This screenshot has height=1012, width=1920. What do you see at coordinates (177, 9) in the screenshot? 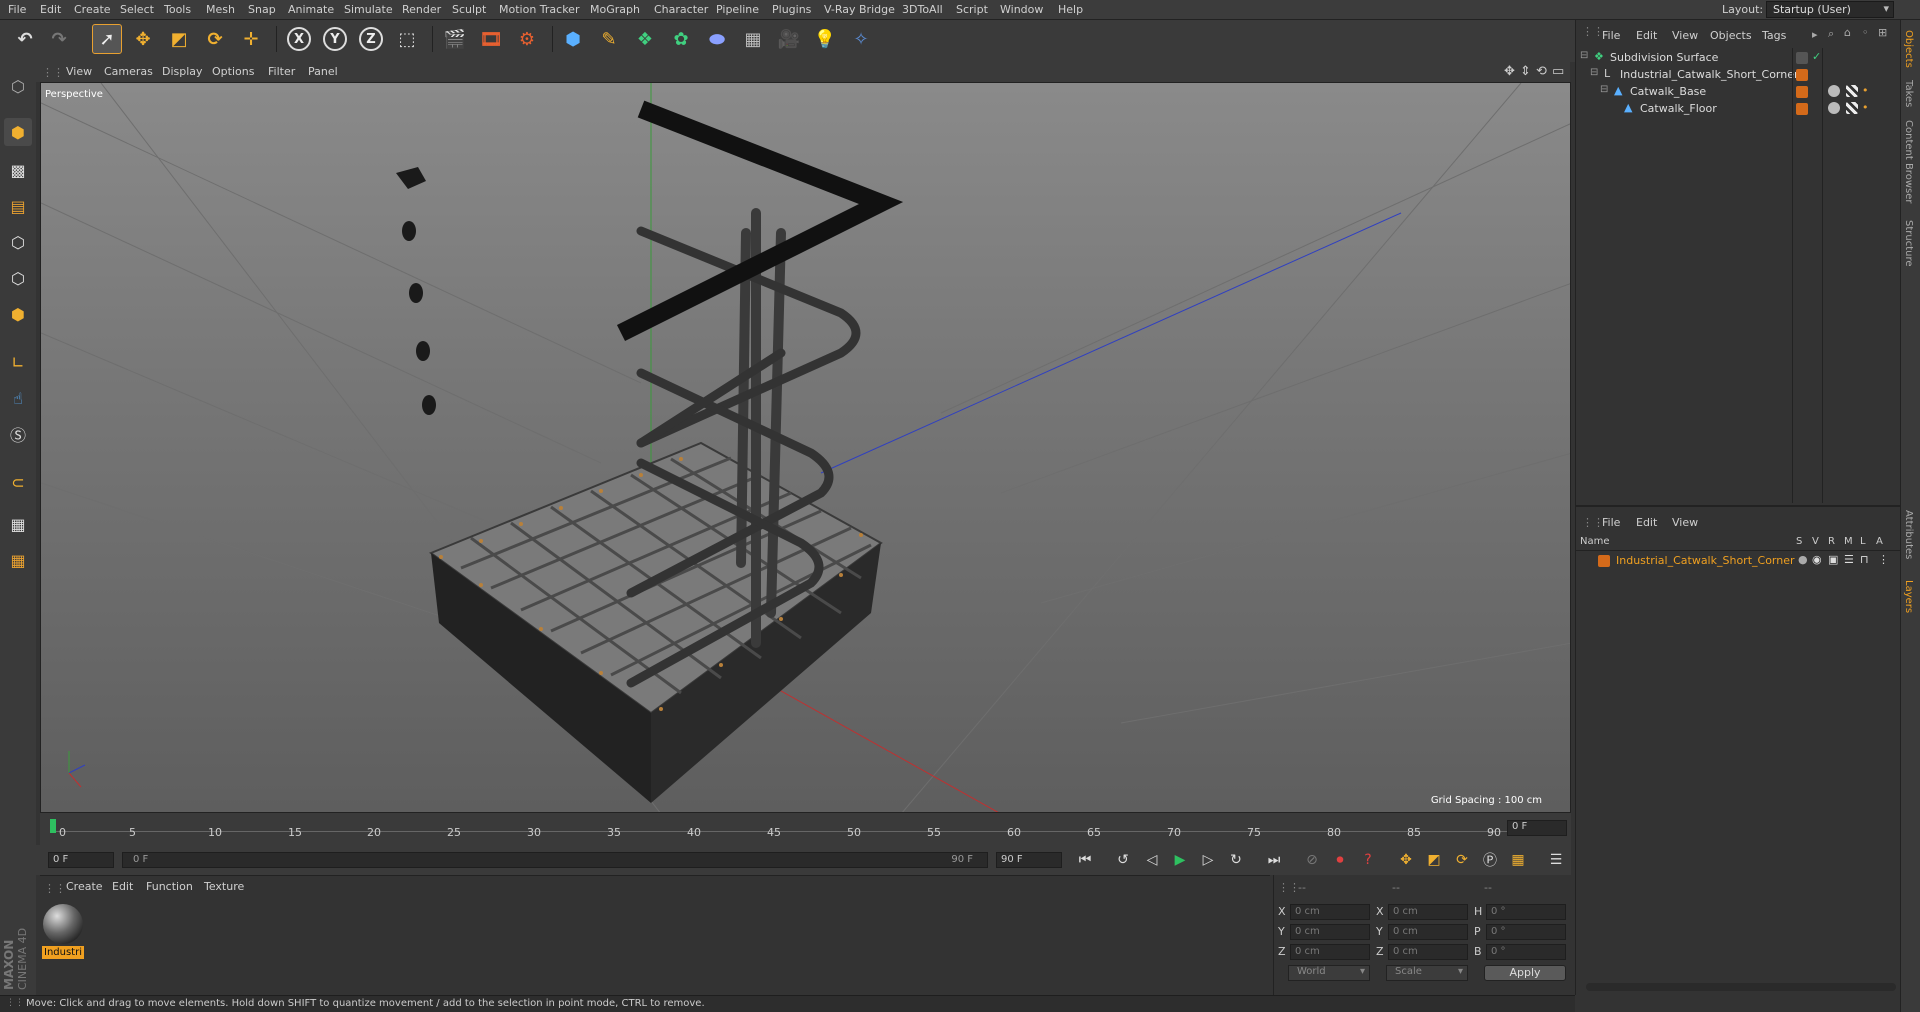
I see `menu-tools: Tools` at bounding box center [177, 9].